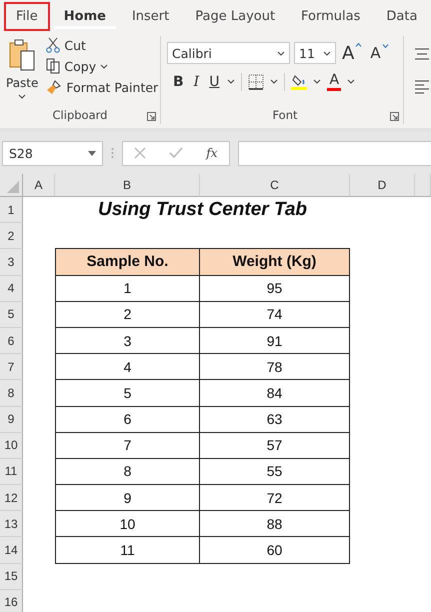 The height and width of the screenshot is (612, 431). What do you see at coordinates (212, 153) in the screenshot?
I see `insert-function-button: fx` at bounding box center [212, 153].